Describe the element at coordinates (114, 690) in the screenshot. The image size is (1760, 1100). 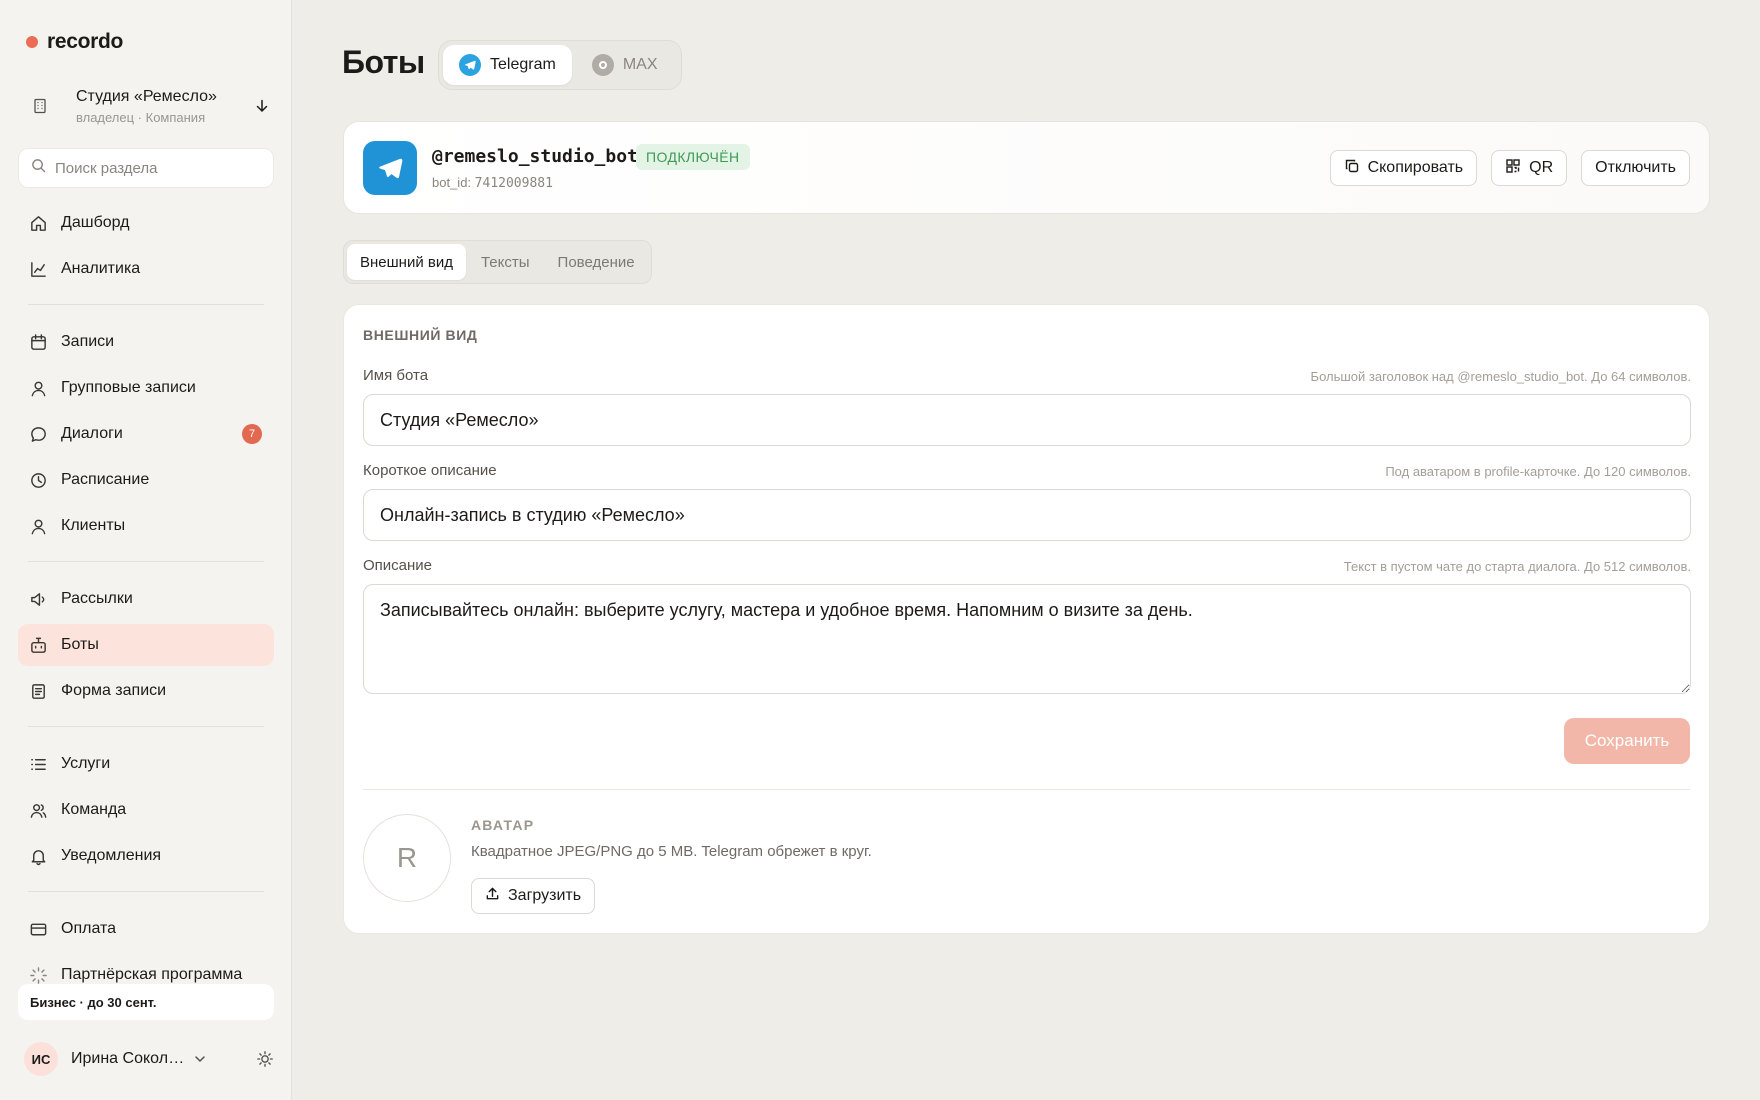
I see `sidebar-item-label: Форма записи` at that location.